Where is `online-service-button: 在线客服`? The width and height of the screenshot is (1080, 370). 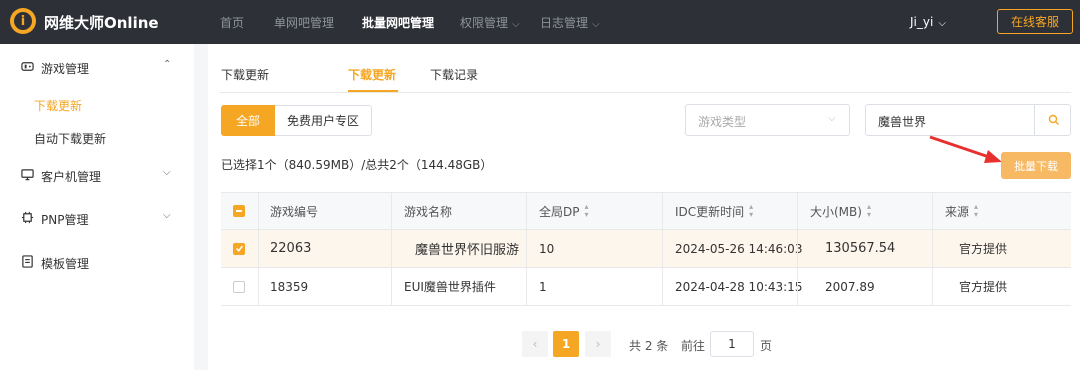 online-service-button: 在线客服 is located at coordinates (1035, 21).